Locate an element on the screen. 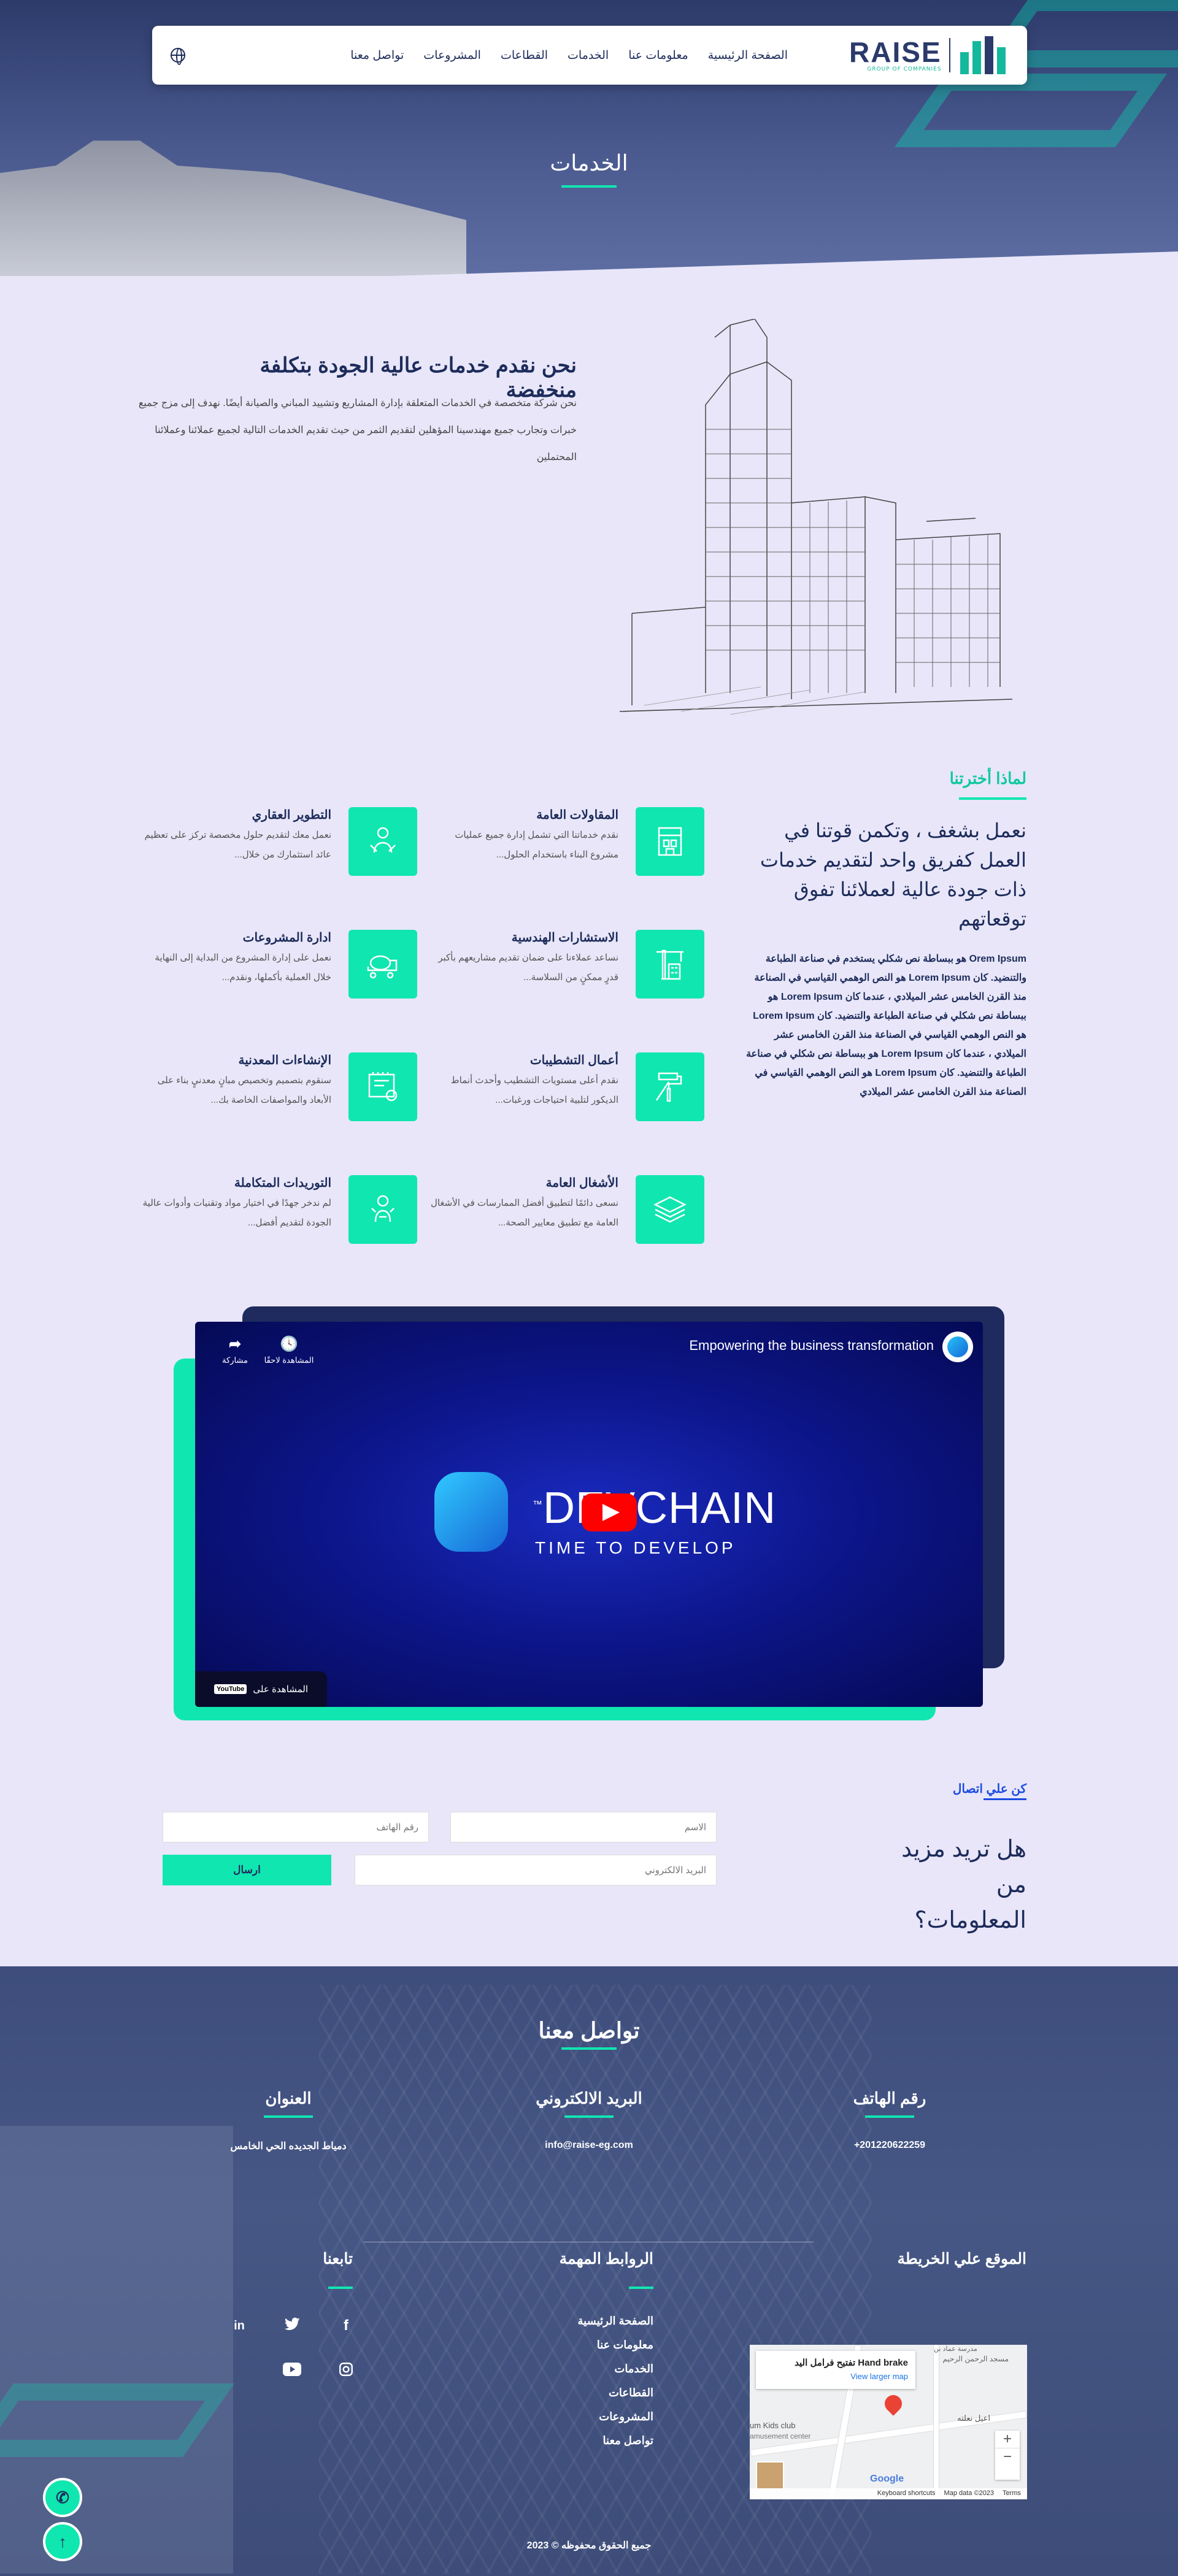 The height and width of the screenshot is (2576, 1178). real-estate-icon is located at coordinates (382, 841).